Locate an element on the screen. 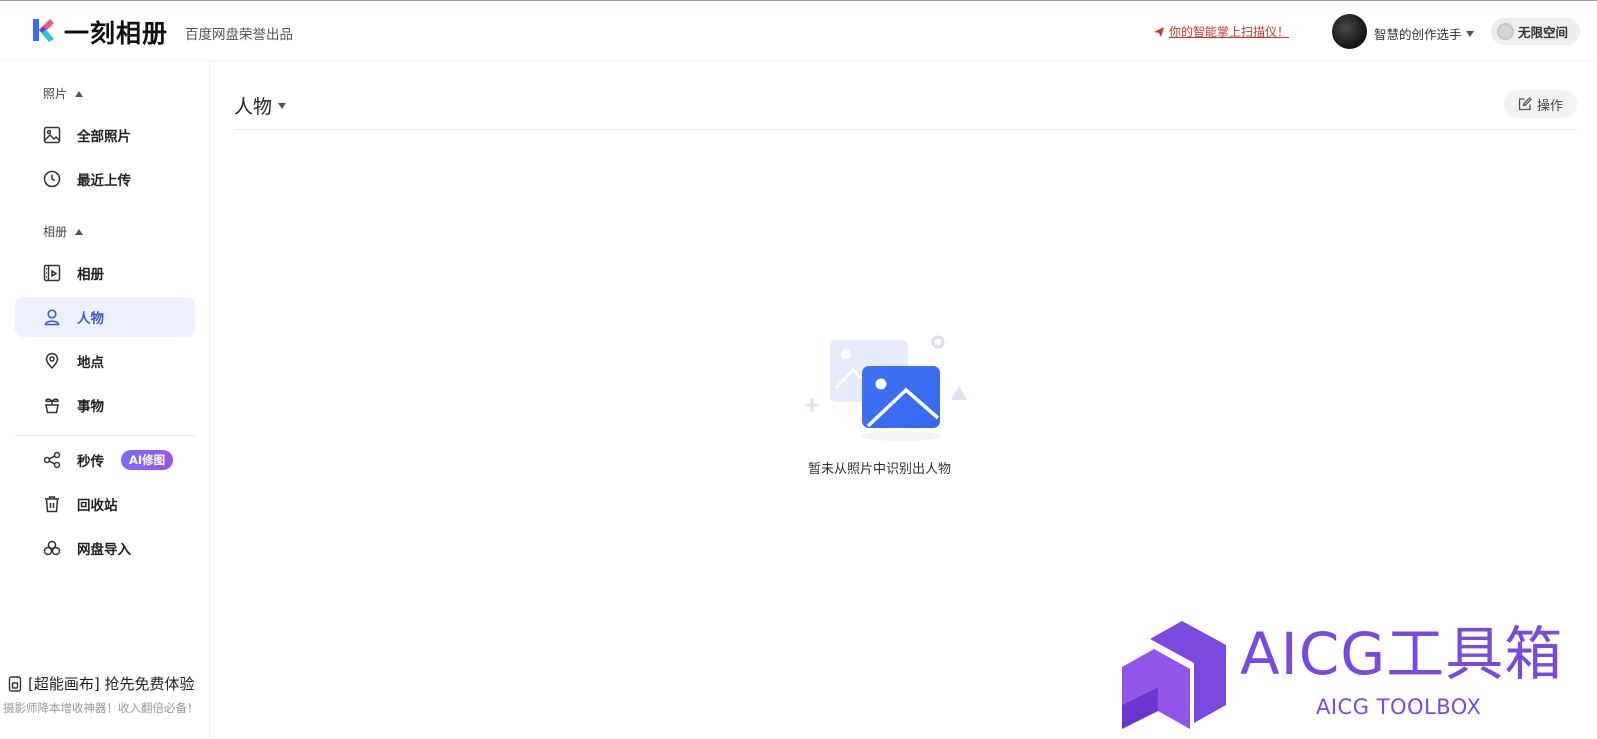 This screenshot has width=1597, height=739. sidebar-item-recent-upload: 最近上传 is located at coordinates (105, 179).